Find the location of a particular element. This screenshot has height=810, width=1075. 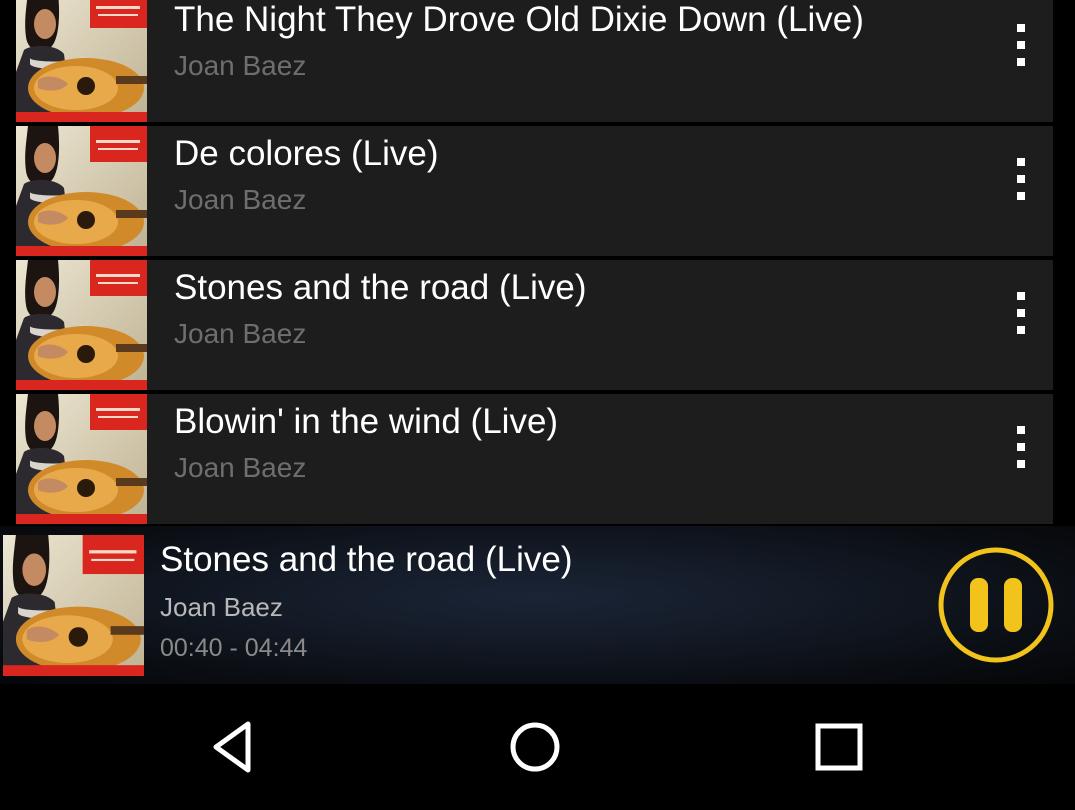

now-playing-title: Stones and the road (Live) is located at coordinates (366, 559).